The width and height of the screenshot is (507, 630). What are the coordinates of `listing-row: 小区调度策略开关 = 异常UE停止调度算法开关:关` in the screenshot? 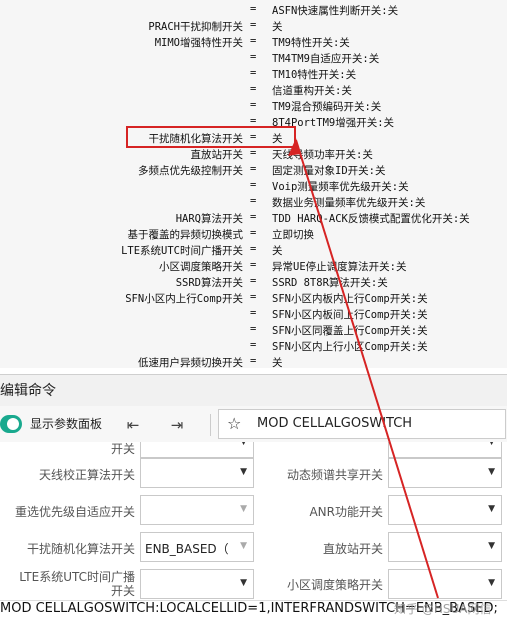 It's located at (253, 267).